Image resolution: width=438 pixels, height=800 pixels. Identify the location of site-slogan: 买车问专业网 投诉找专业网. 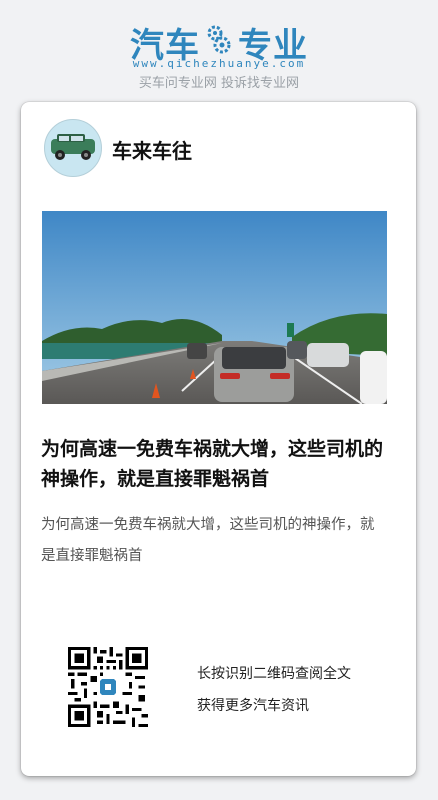
(219, 83).